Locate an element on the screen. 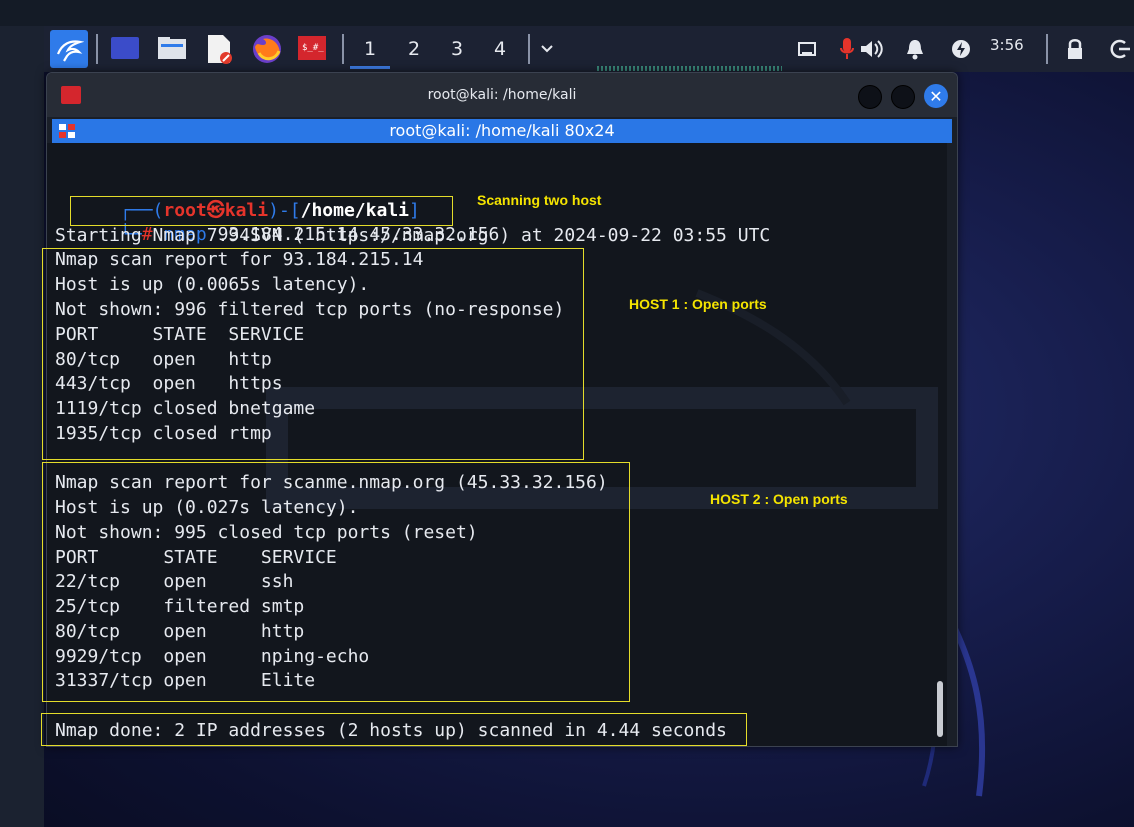 This screenshot has width=1134, height=827. summary-highlight-box is located at coordinates (394, 729).